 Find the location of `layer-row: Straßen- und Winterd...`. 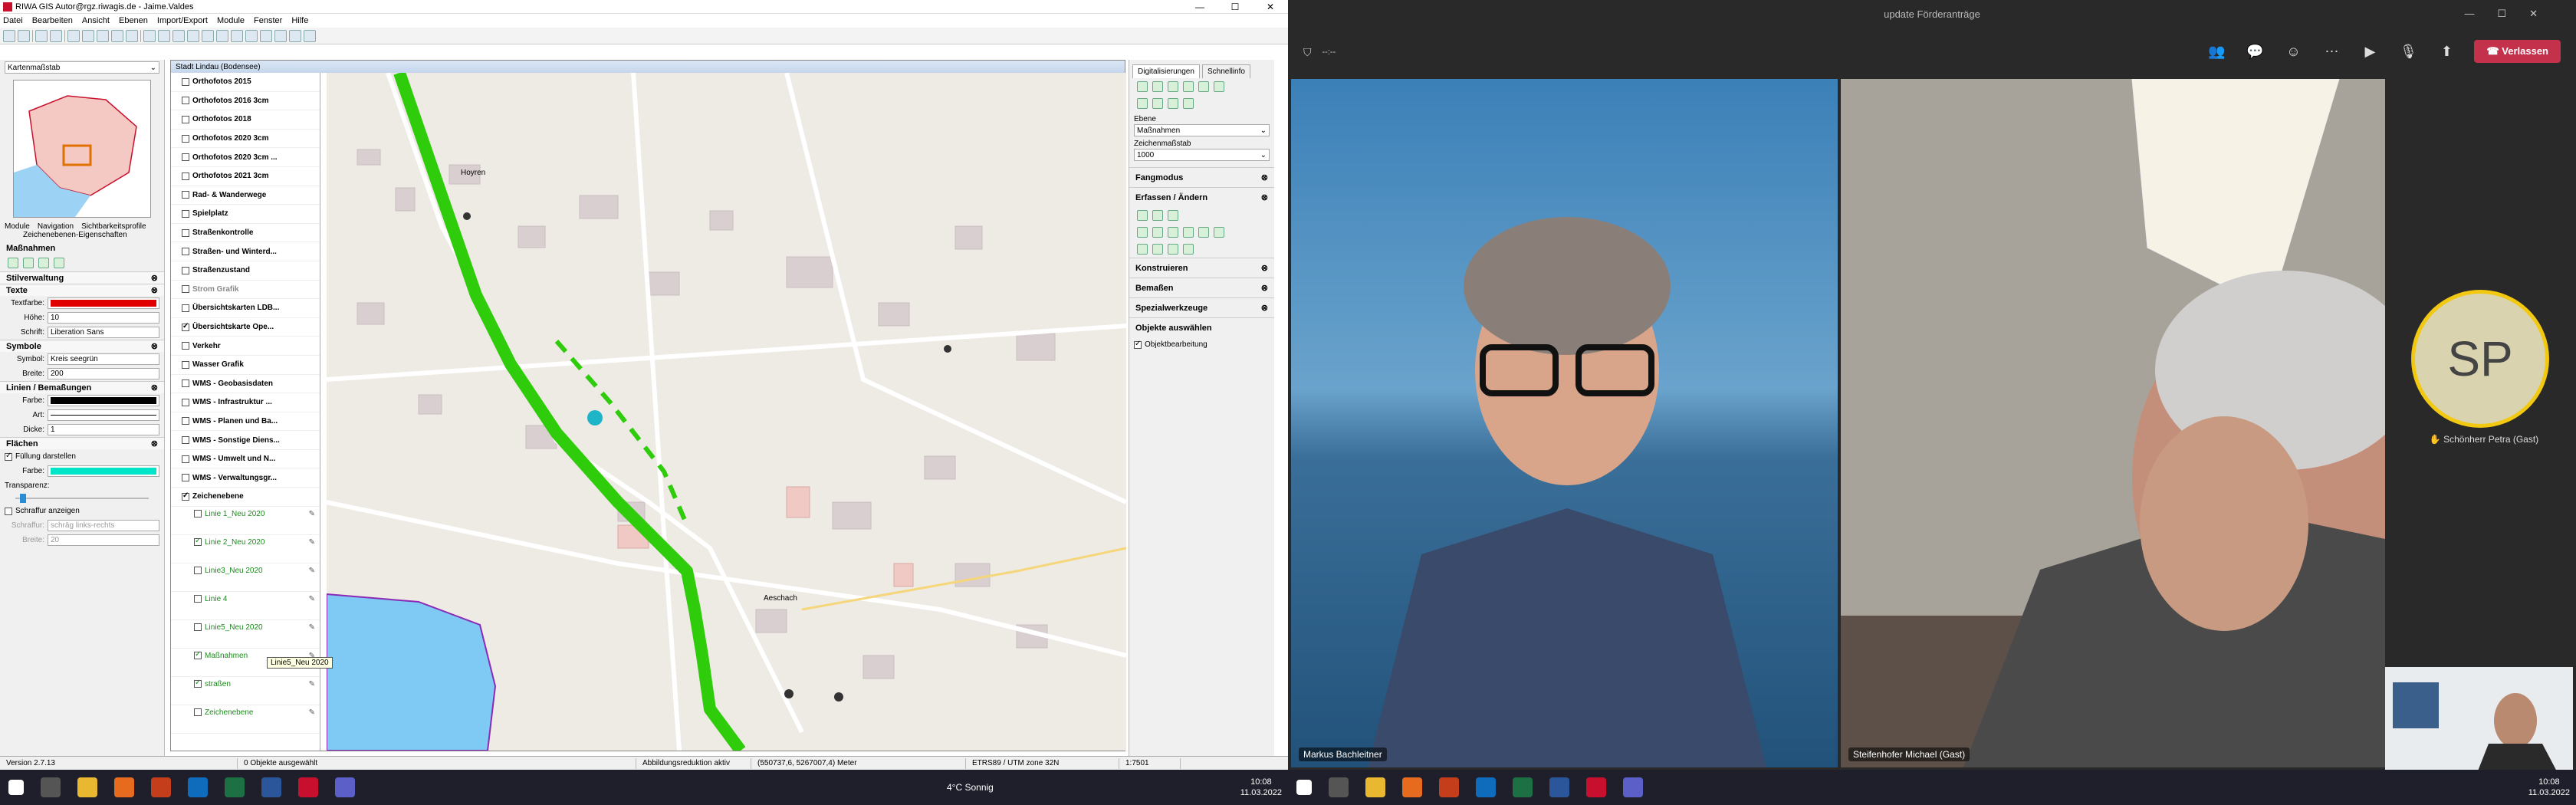

layer-row: Straßen- und Winterd... is located at coordinates (245, 252).